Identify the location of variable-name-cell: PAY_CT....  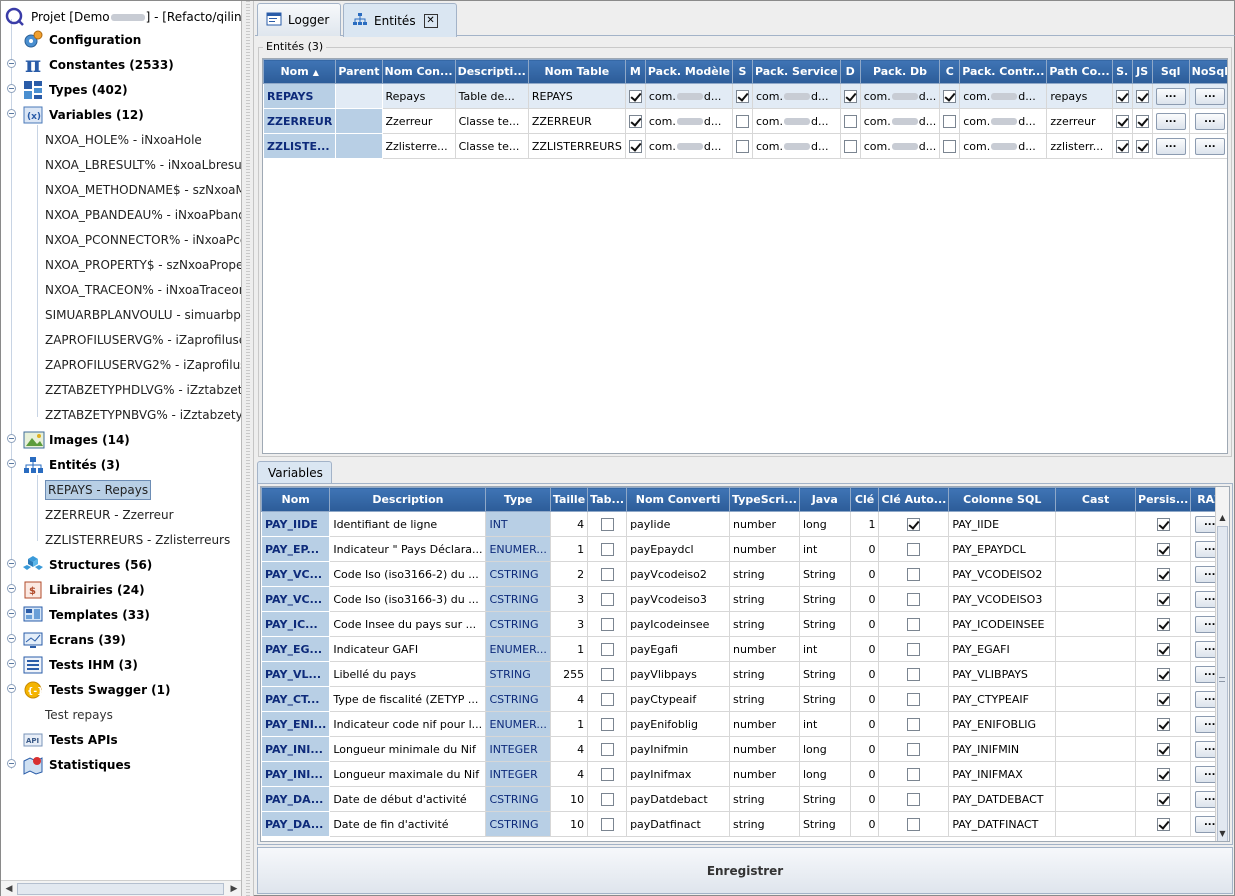
(296, 699).